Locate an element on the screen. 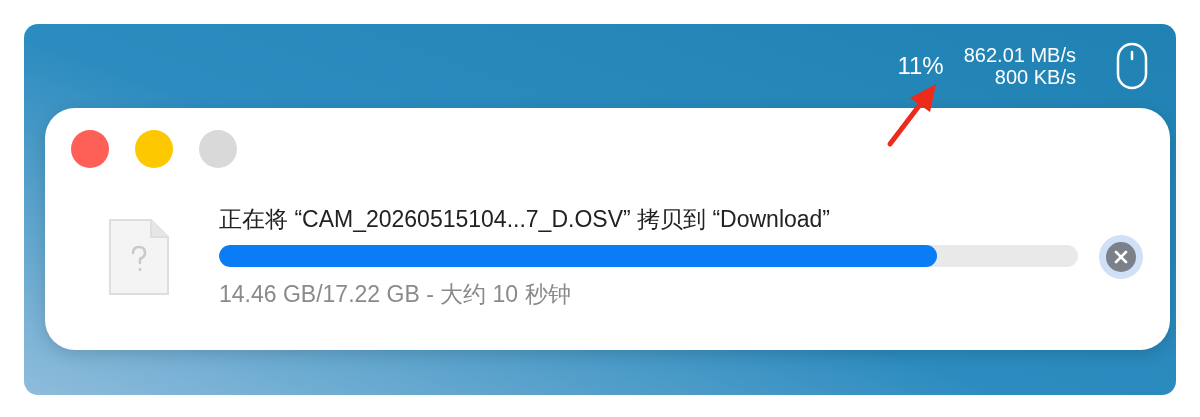 The height and width of the screenshot is (417, 1200). cancel-button is located at coordinates (1121, 257).